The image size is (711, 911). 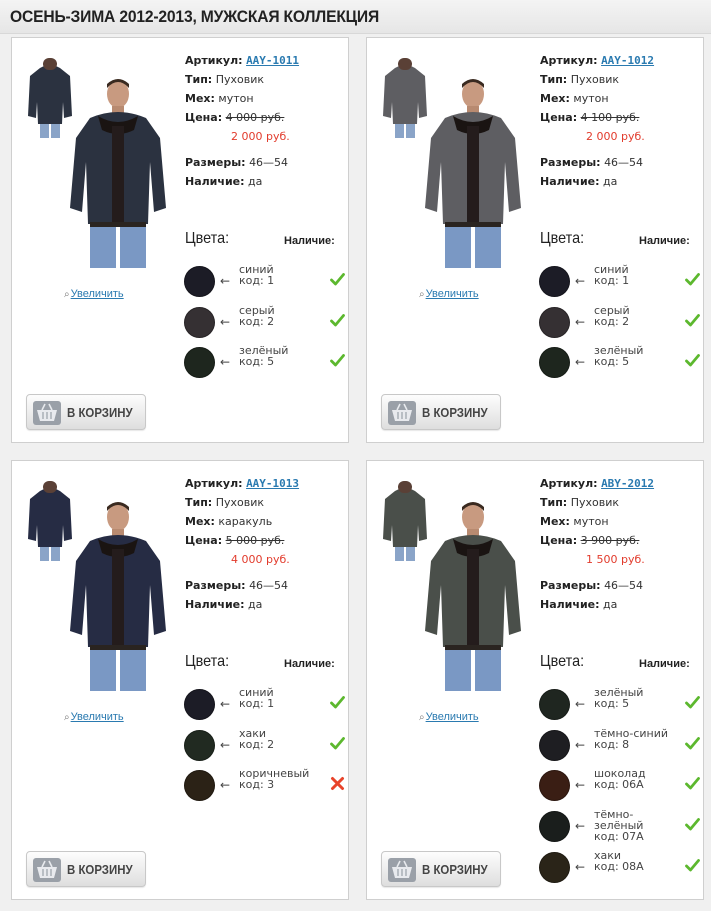 What do you see at coordinates (337, 783) in the screenshot?
I see `cross-icon` at bounding box center [337, 783].